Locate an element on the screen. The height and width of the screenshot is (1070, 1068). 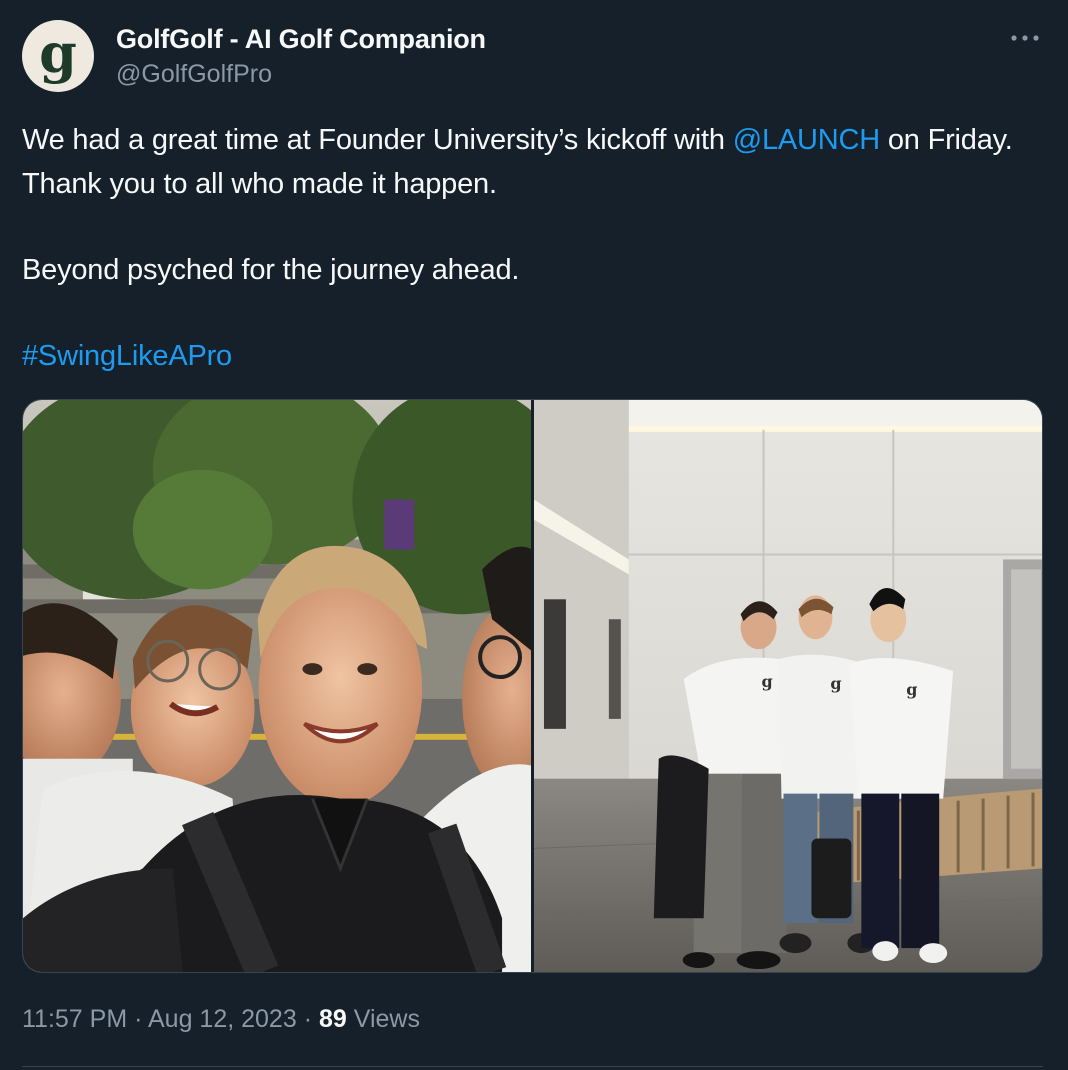
avatar: g is located at coordinates (58, 56).